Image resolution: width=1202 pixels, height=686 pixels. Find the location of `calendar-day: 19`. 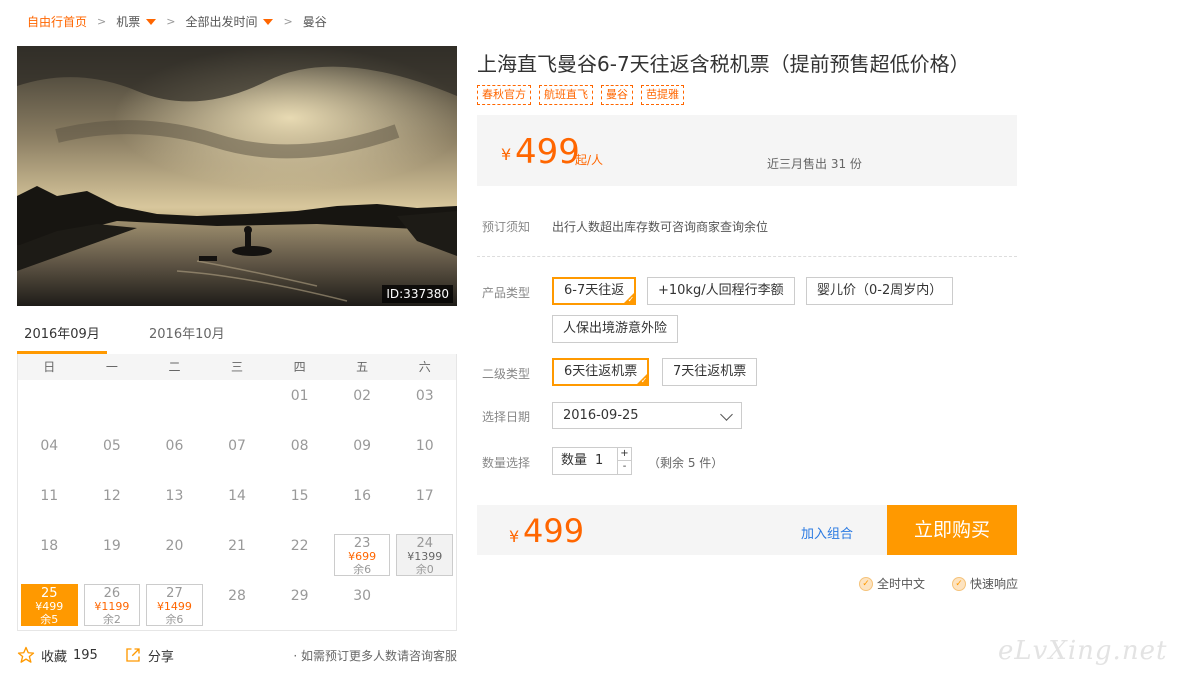

calendar-day: 19 is located at coordinates (111, 546).